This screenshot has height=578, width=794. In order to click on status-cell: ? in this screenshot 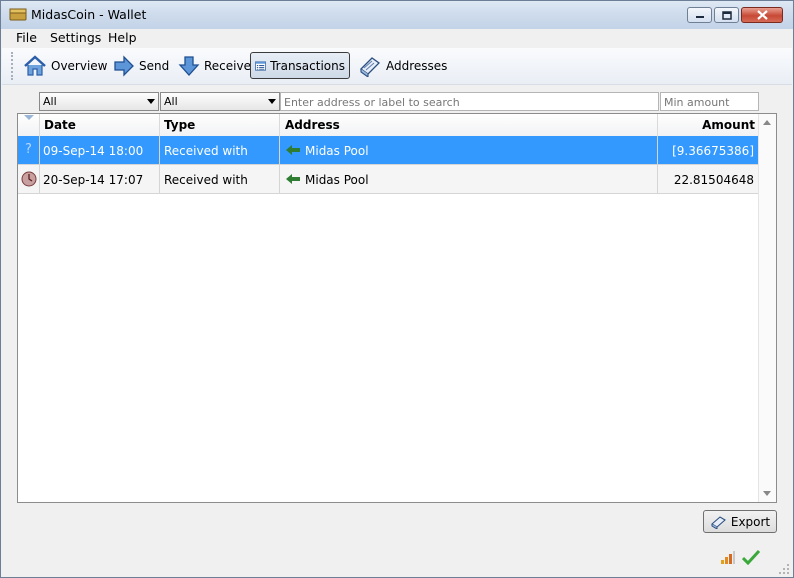, I will do `click(29, 150)`.